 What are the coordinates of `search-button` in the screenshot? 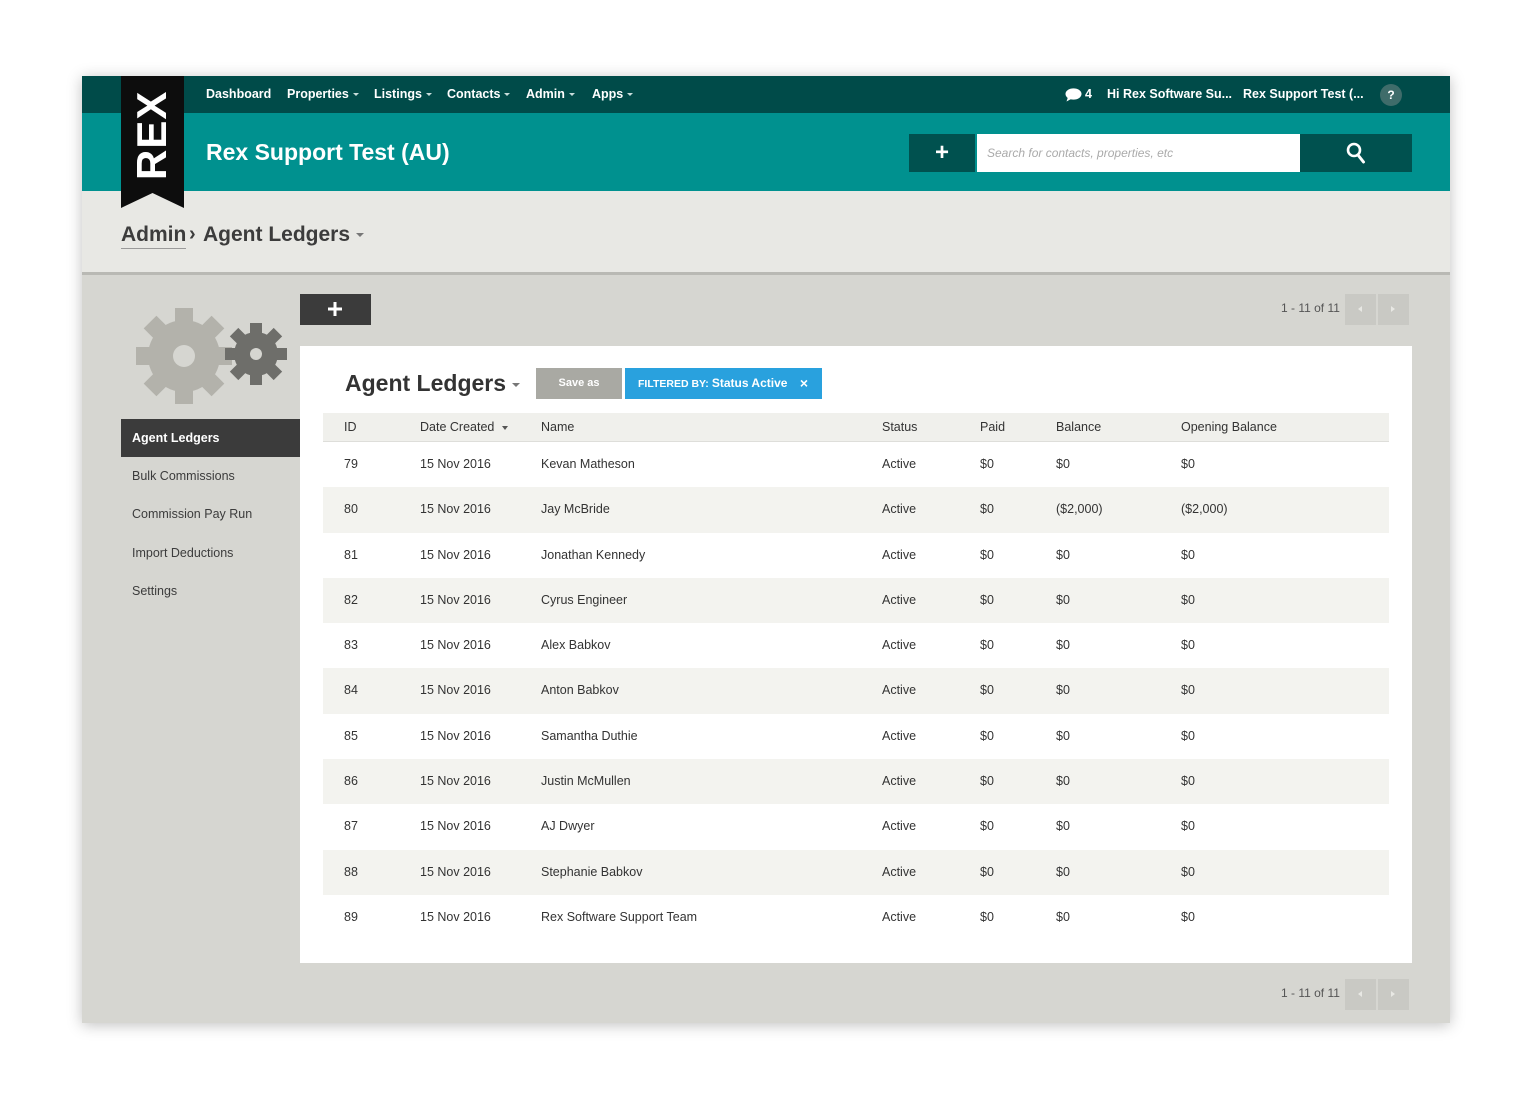 It's located at (1356, 153).